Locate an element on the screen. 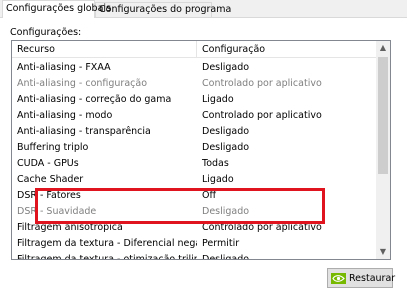 Image resolution: width=407 pixels, height=298 pixels. restore-button: Restaurar is located at coordinates (361, 278).